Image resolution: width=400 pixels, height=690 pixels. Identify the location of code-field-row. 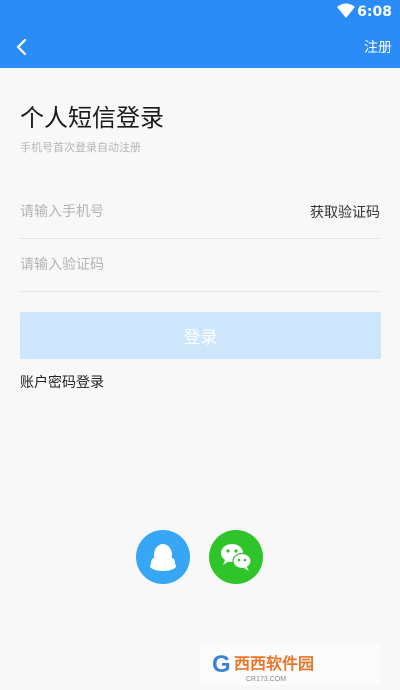
(200, 265).